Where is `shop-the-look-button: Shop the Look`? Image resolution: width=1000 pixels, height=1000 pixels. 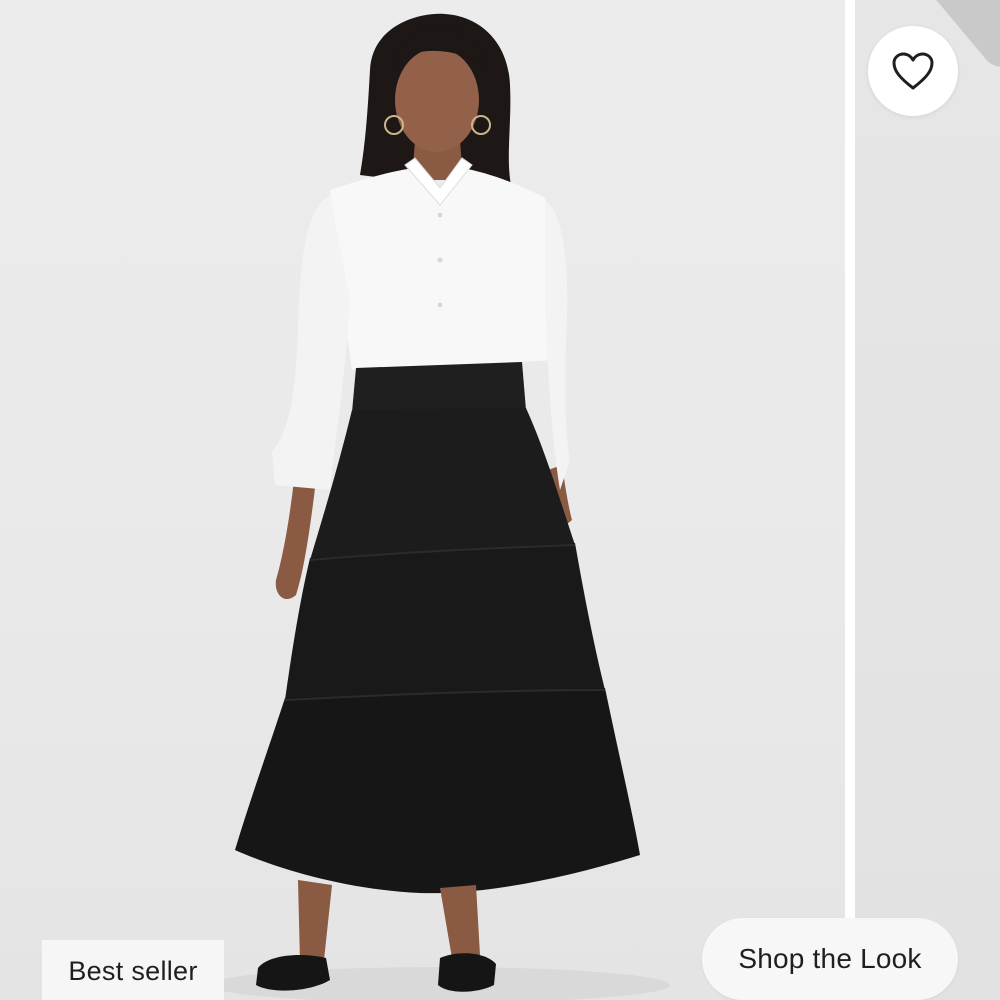
shop-the-look-button: Shop the Look is located at coordinates (830, 959).